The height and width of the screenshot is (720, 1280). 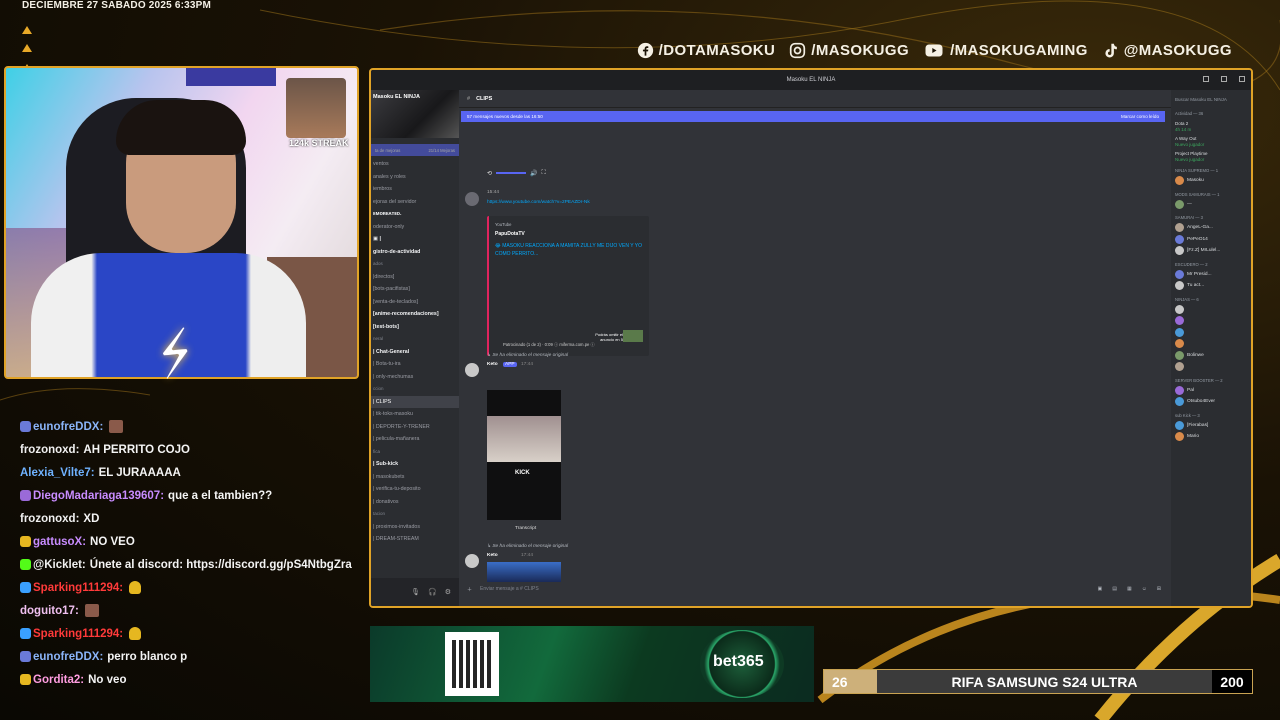 What do you see at coordinates (706, 50) in the screenshot?
I see `social-facebook: /DOTAMASOKU` at bounding box center [706, 50].